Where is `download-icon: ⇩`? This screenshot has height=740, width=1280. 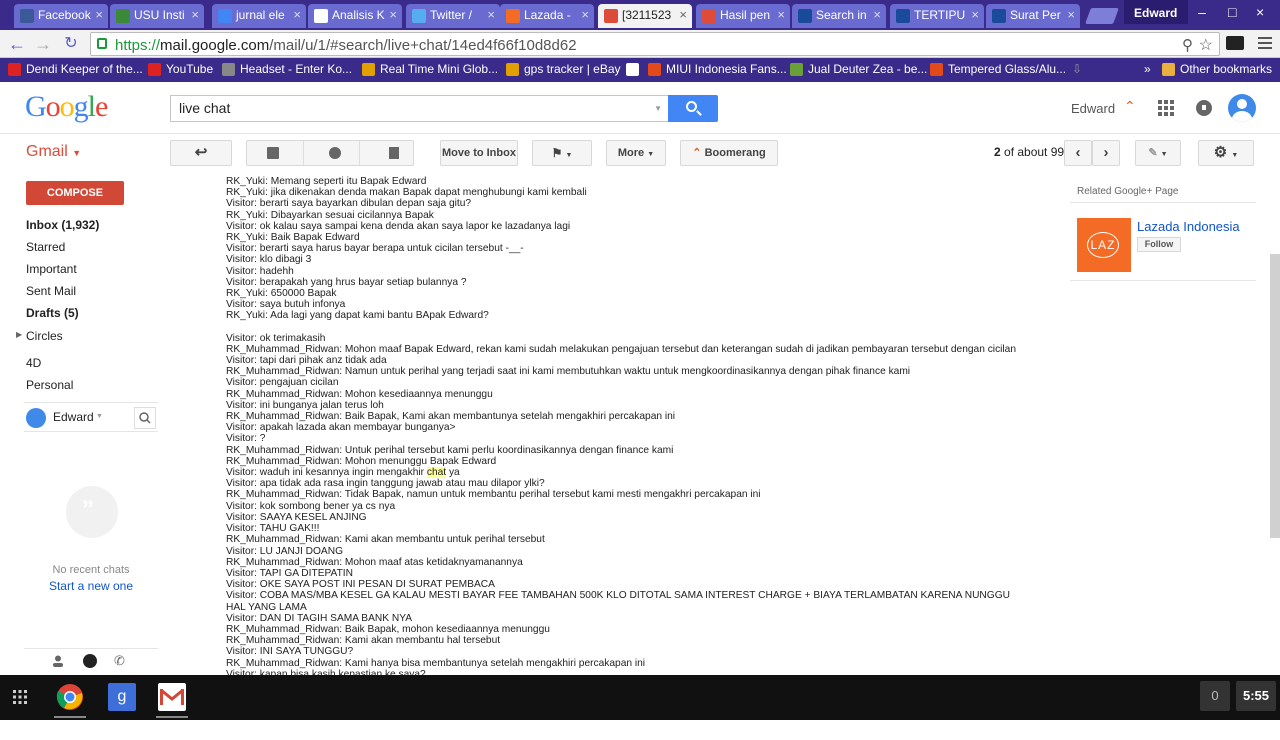 download-icon: ⇩ is located at coordinates (1077, 69).